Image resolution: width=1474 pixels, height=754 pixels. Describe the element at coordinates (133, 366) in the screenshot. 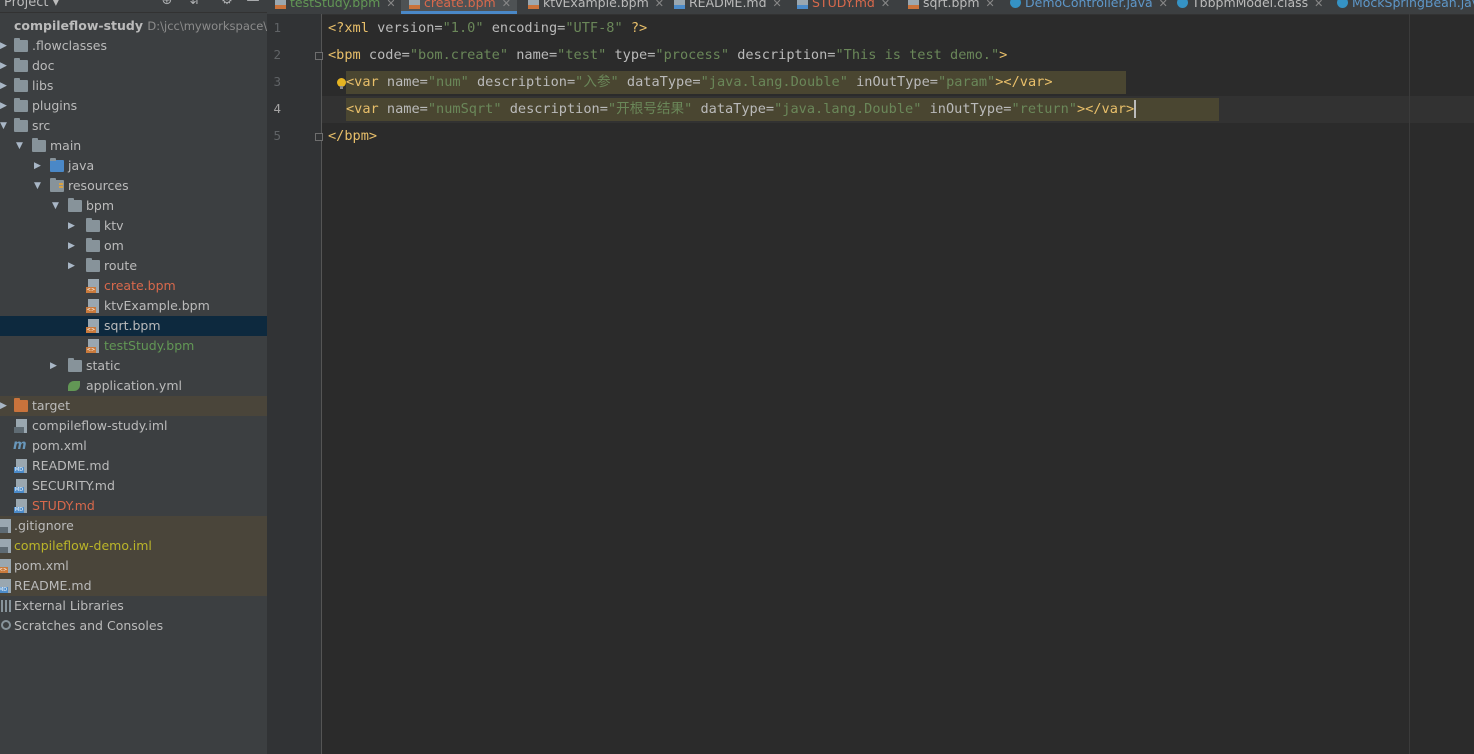

I see `tree-item-static: ▶ static` at that location.